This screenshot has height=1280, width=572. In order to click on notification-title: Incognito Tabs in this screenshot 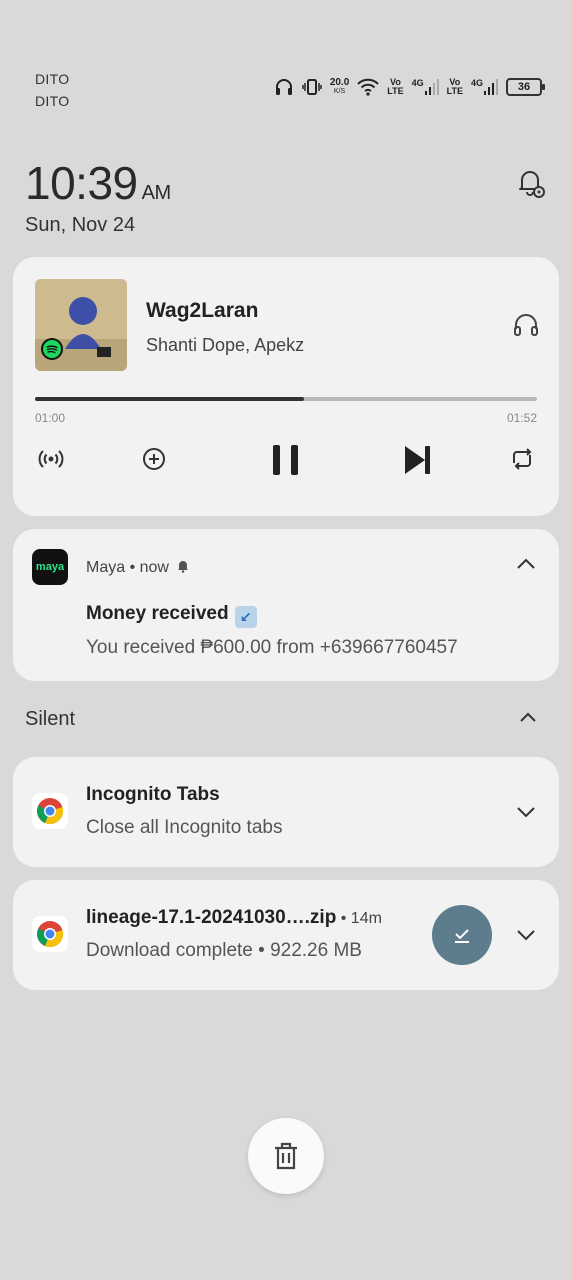, I will do `click(153, 794)`.